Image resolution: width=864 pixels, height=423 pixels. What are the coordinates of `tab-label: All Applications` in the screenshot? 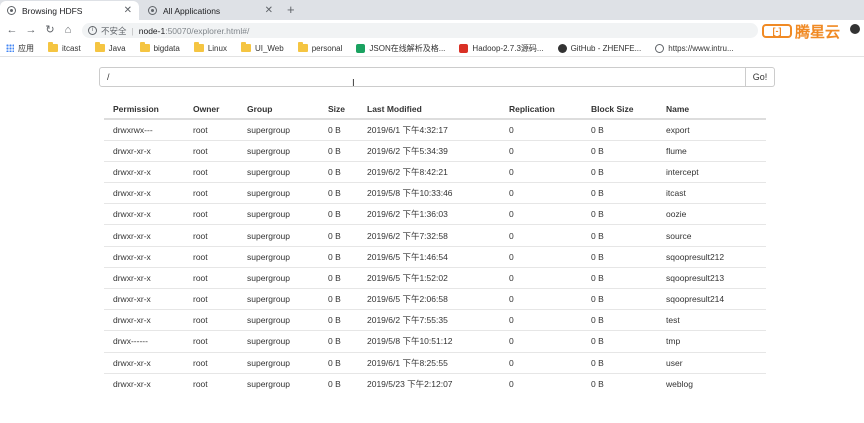 It's located at (192, 10).